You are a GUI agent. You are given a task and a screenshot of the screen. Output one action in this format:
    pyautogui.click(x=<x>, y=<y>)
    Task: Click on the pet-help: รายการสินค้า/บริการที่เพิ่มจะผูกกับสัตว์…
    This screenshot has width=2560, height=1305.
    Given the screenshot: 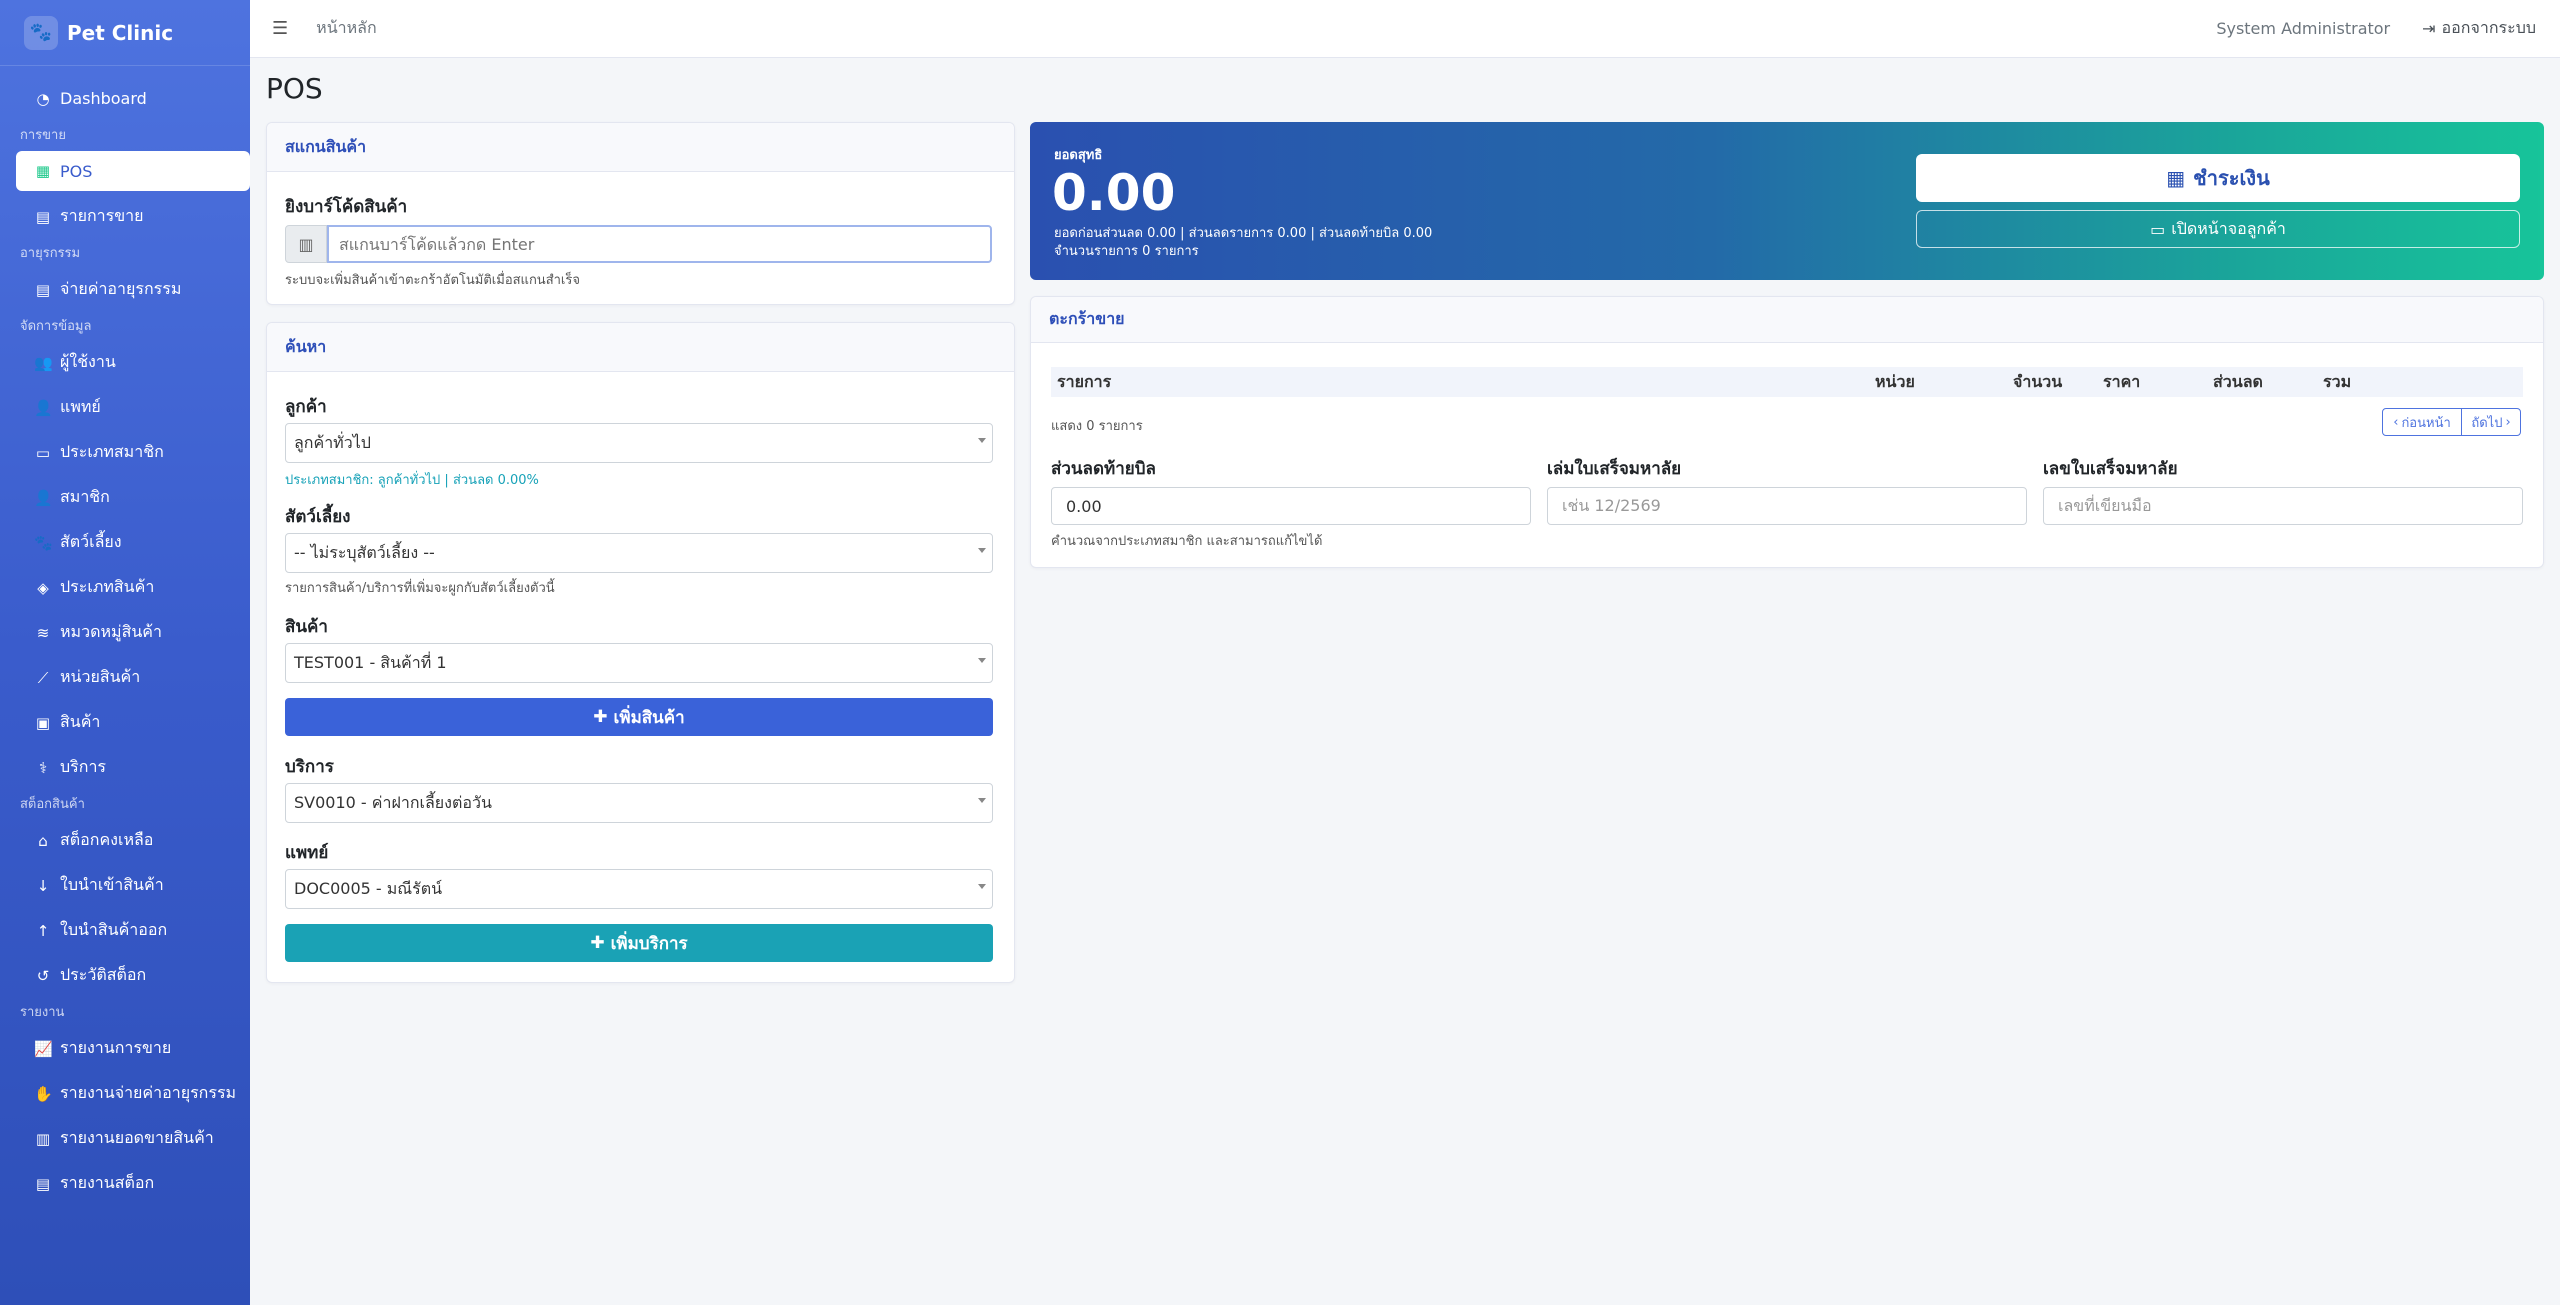 What is the action you would take?
    pyautogui.click(x=420, y=588)
    